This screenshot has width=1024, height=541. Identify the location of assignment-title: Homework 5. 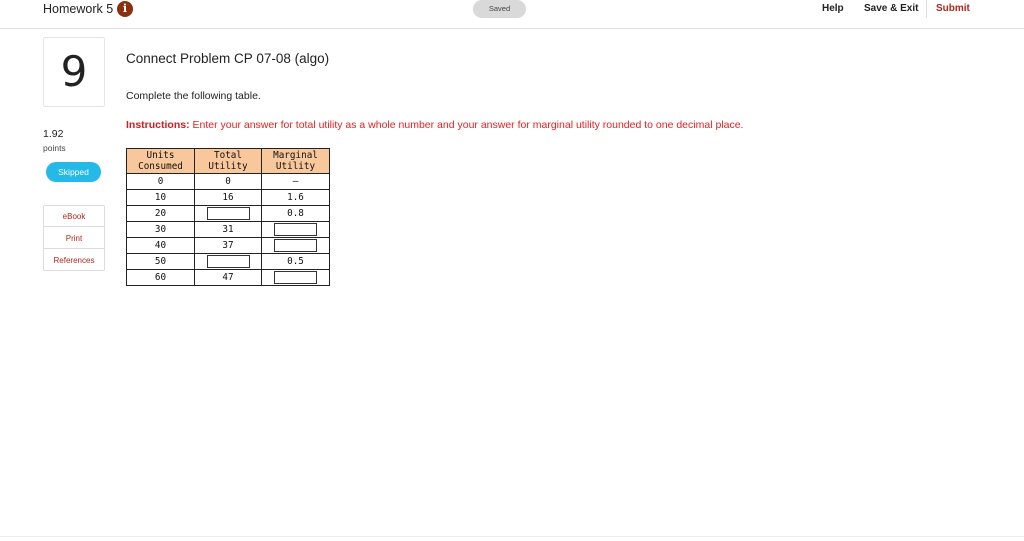
(78, 9).